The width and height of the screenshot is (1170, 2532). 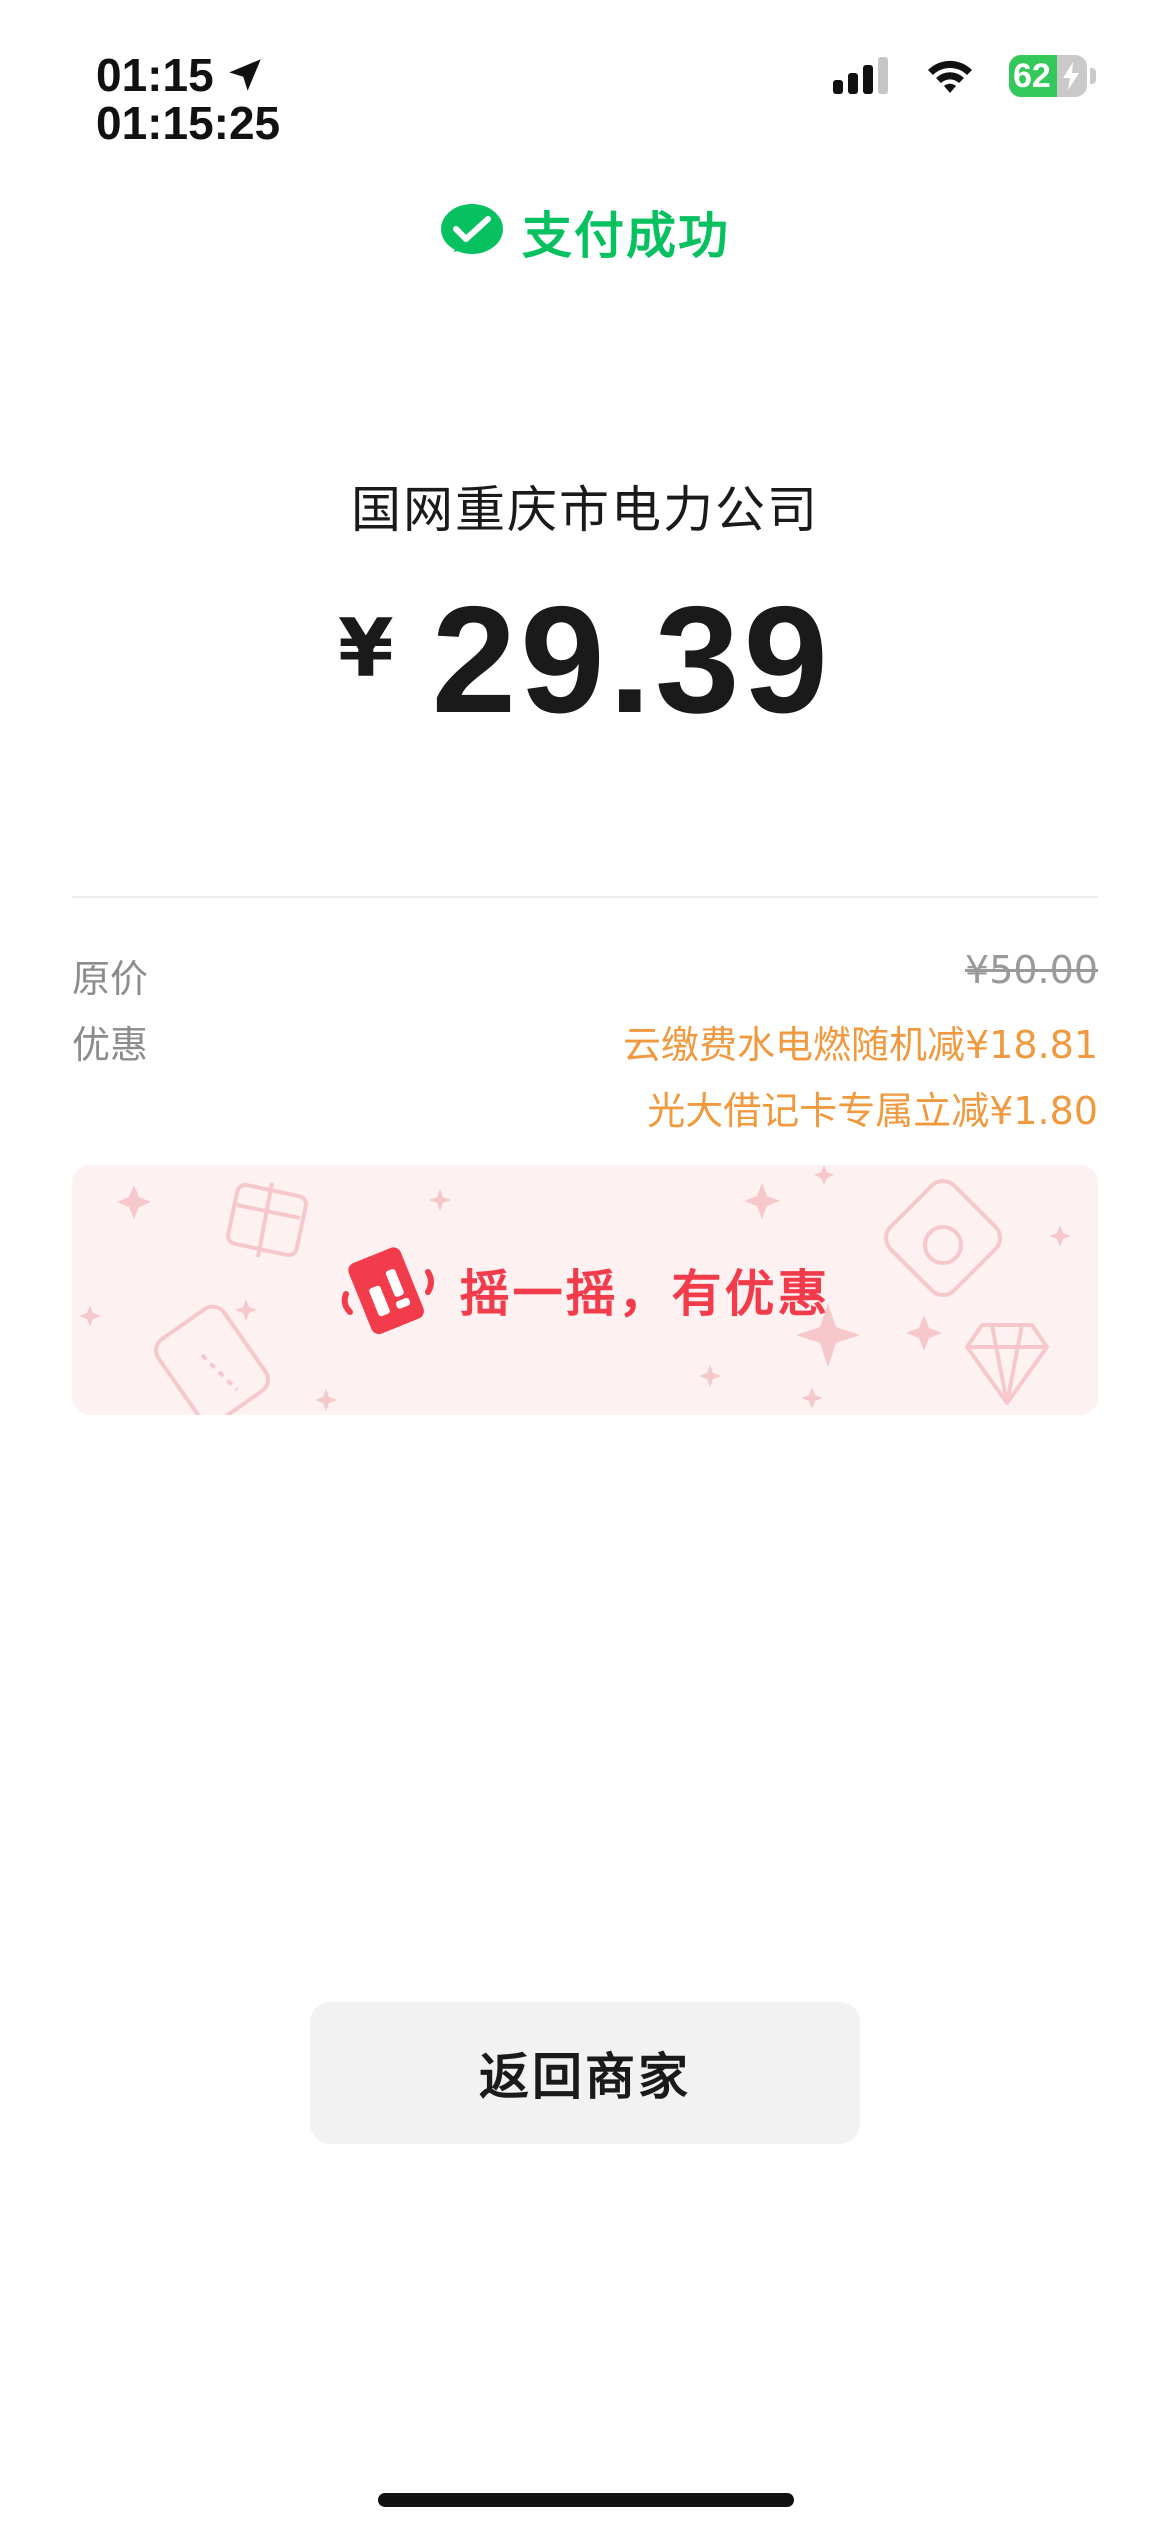 I want to click on shake-red-packet-icon, so click(x=387, y=1291).